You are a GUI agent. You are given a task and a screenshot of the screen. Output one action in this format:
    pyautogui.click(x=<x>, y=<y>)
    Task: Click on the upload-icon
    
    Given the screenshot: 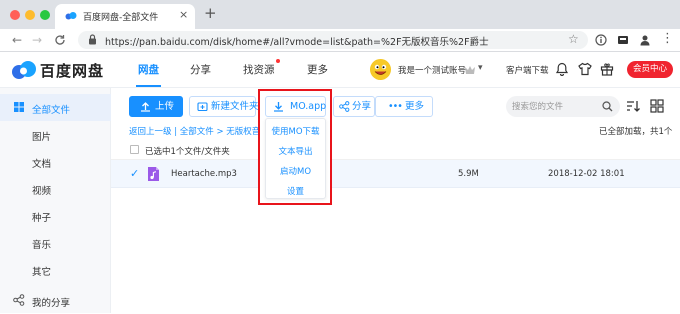 What is the action you would take?
    pyautogui.click(x=145, y=107)
    